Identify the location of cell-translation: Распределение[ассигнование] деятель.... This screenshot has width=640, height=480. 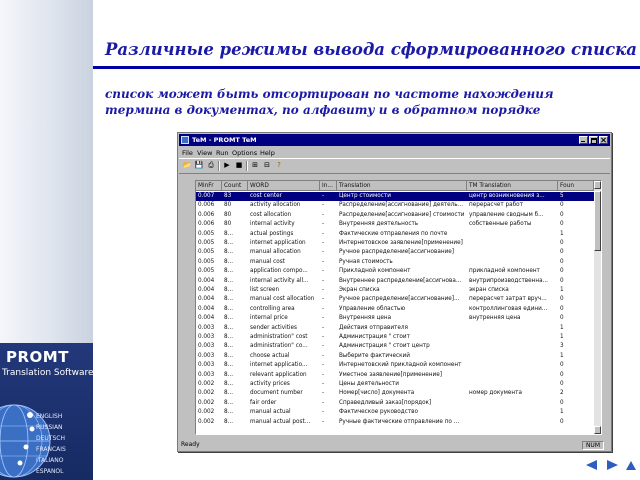
(401, 205).